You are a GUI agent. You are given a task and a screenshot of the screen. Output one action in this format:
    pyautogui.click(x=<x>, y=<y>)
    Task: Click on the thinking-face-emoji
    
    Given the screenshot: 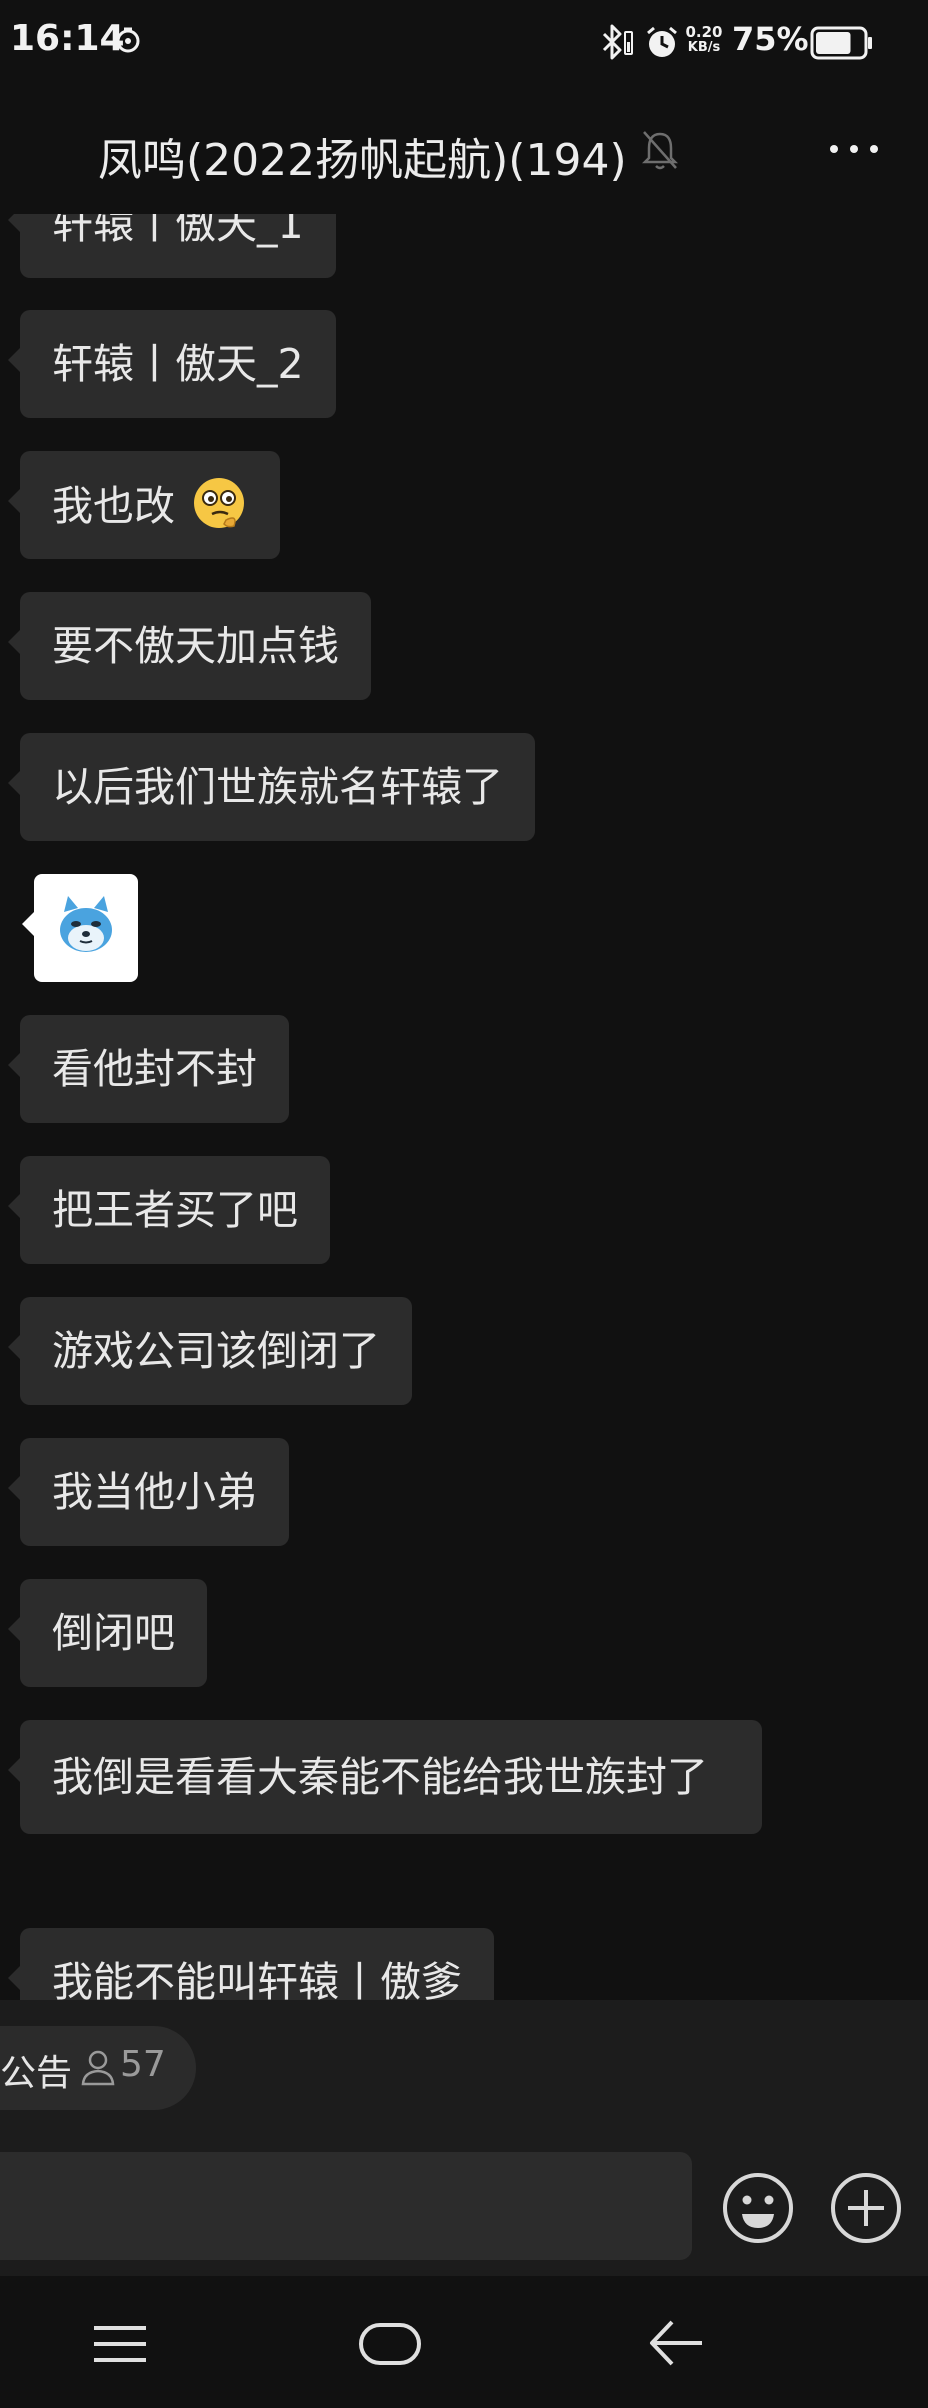 What is the action you would take?
    pyautogui.click(x=219, y=503)
    